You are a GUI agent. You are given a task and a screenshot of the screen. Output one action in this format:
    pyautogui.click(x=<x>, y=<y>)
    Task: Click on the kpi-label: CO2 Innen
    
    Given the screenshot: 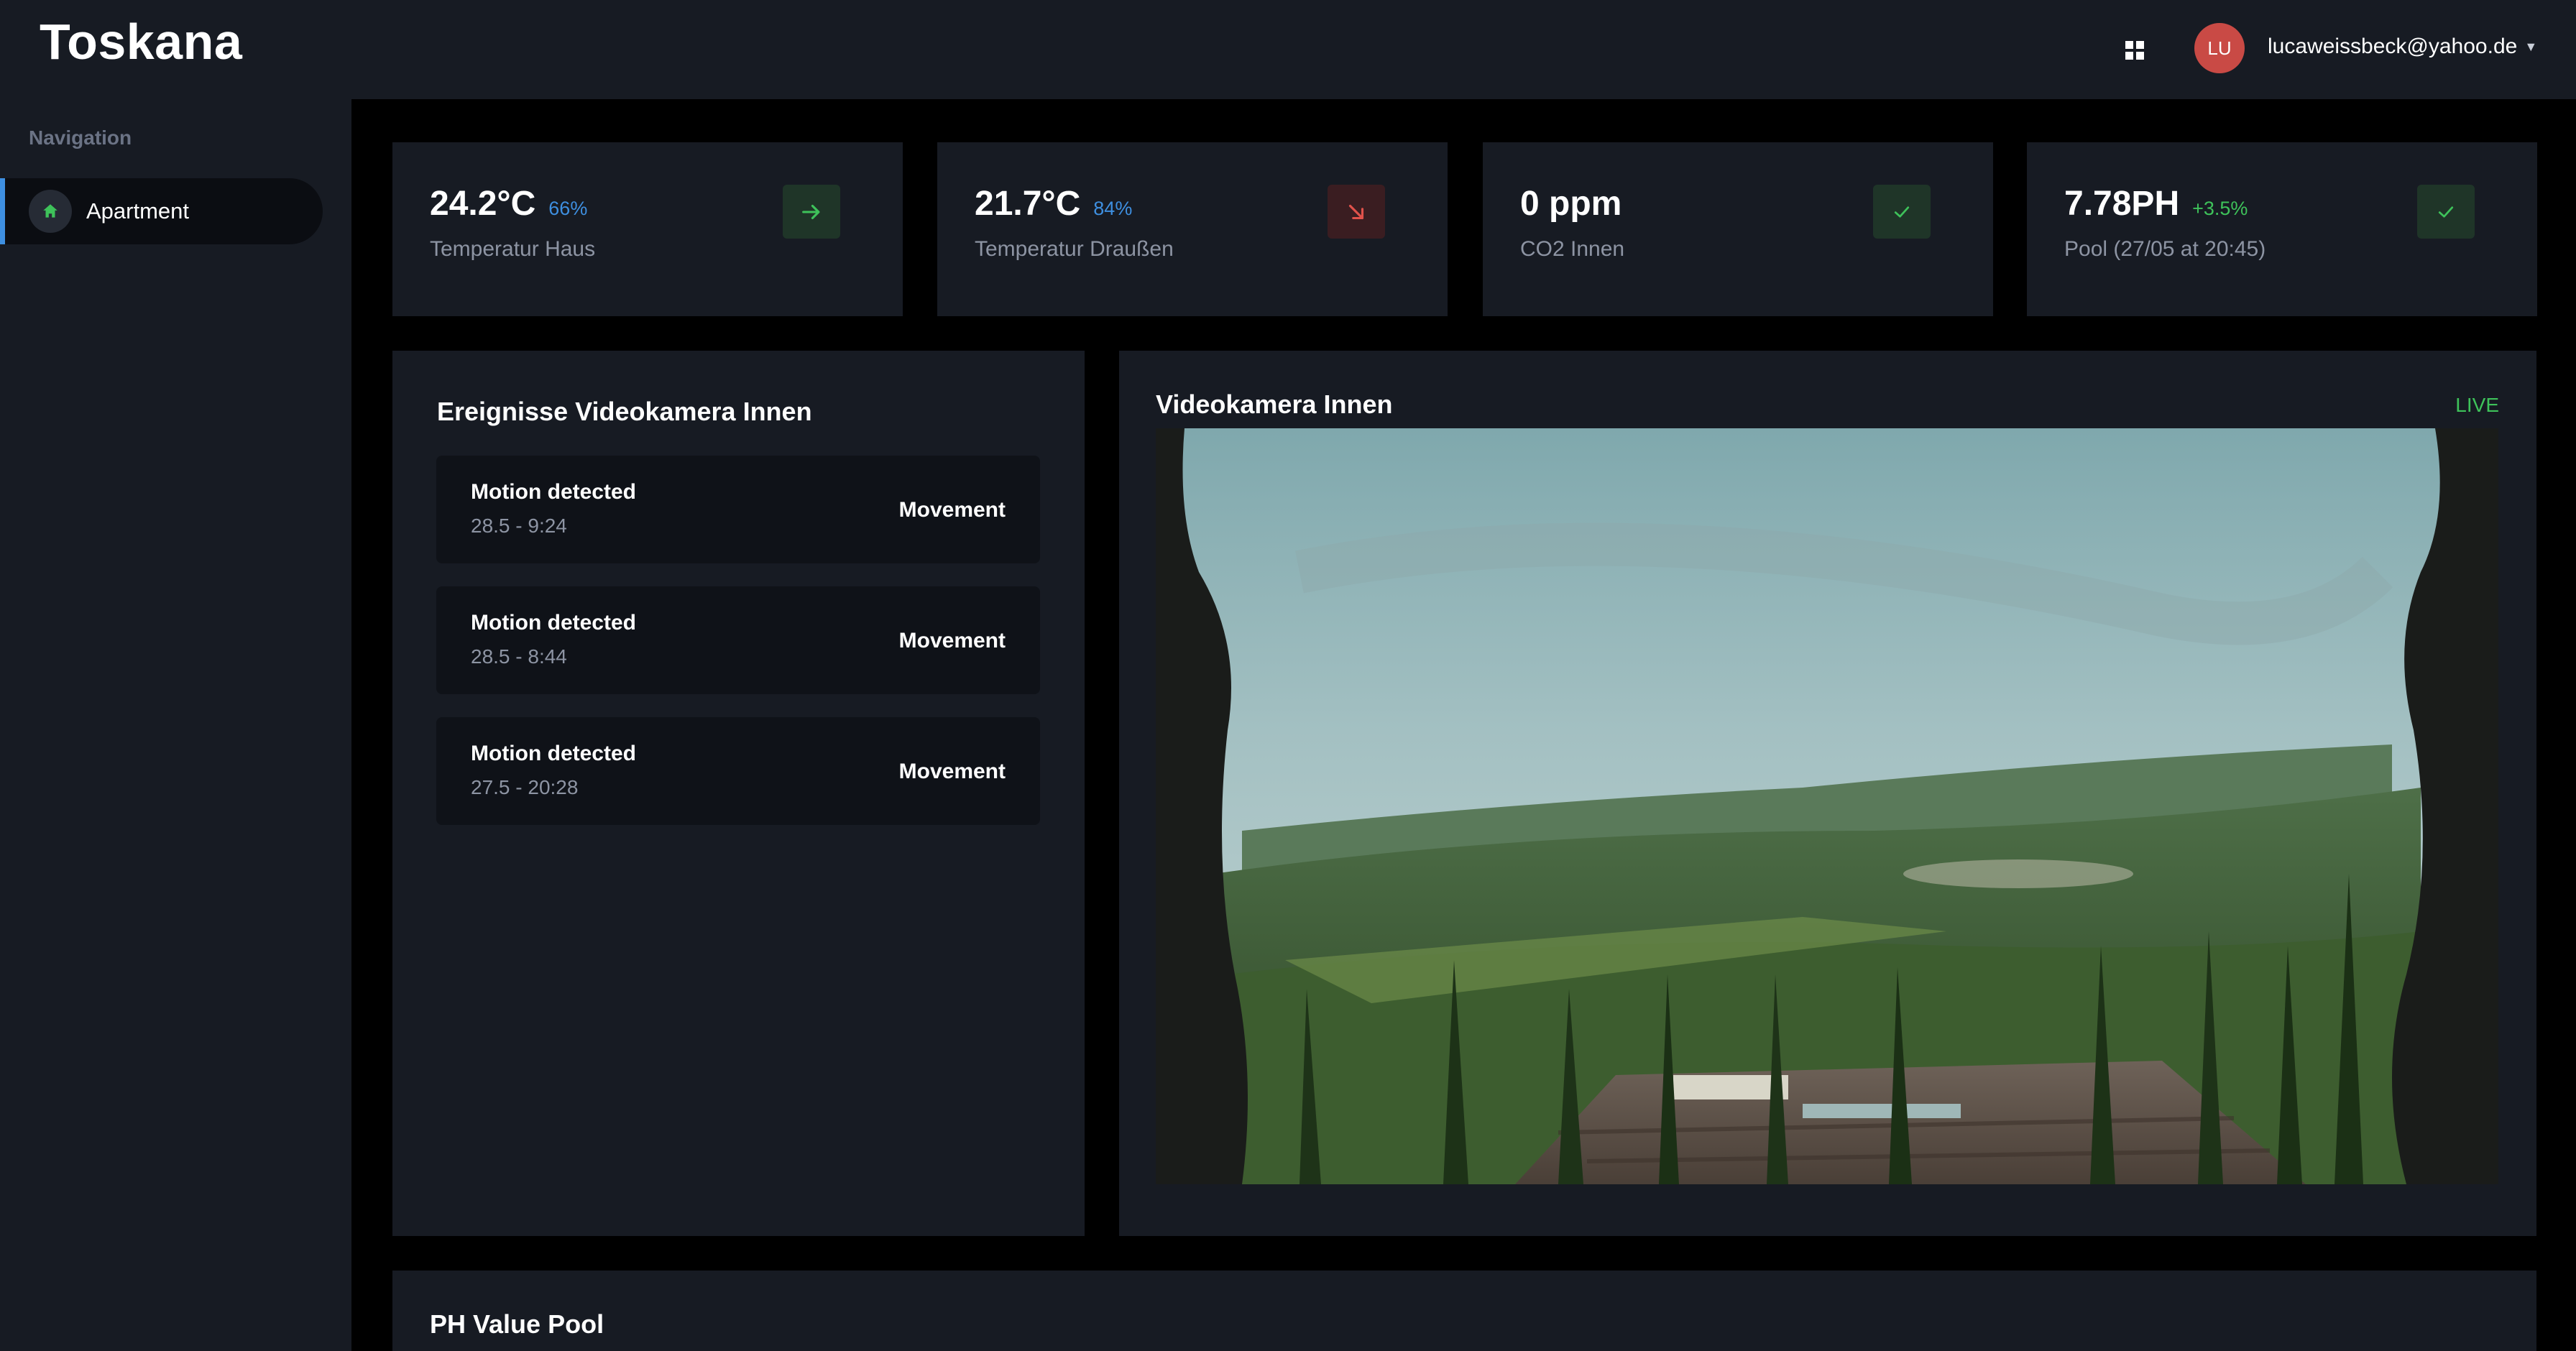 What is the action you would take?
    pyautogui.click(x=1572, y=249)
    